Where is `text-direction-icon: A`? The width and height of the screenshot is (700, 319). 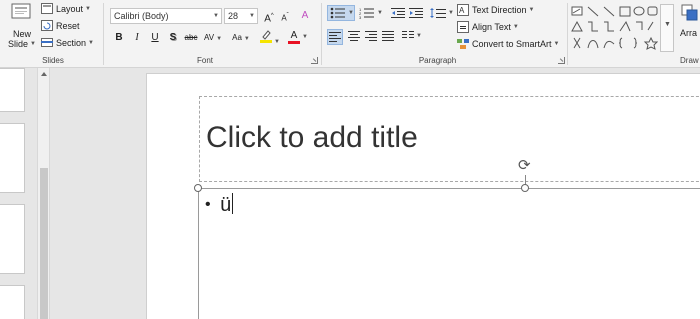
text-direction-icon: A is located at coordinates (463, 10).